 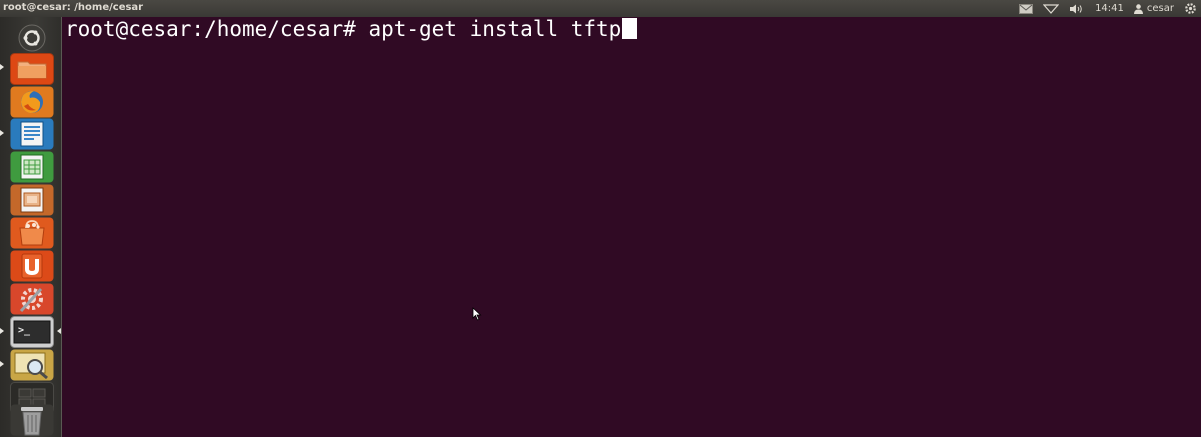 I want to click on ubuntu-logo-icon, so click(x=32, y=38).